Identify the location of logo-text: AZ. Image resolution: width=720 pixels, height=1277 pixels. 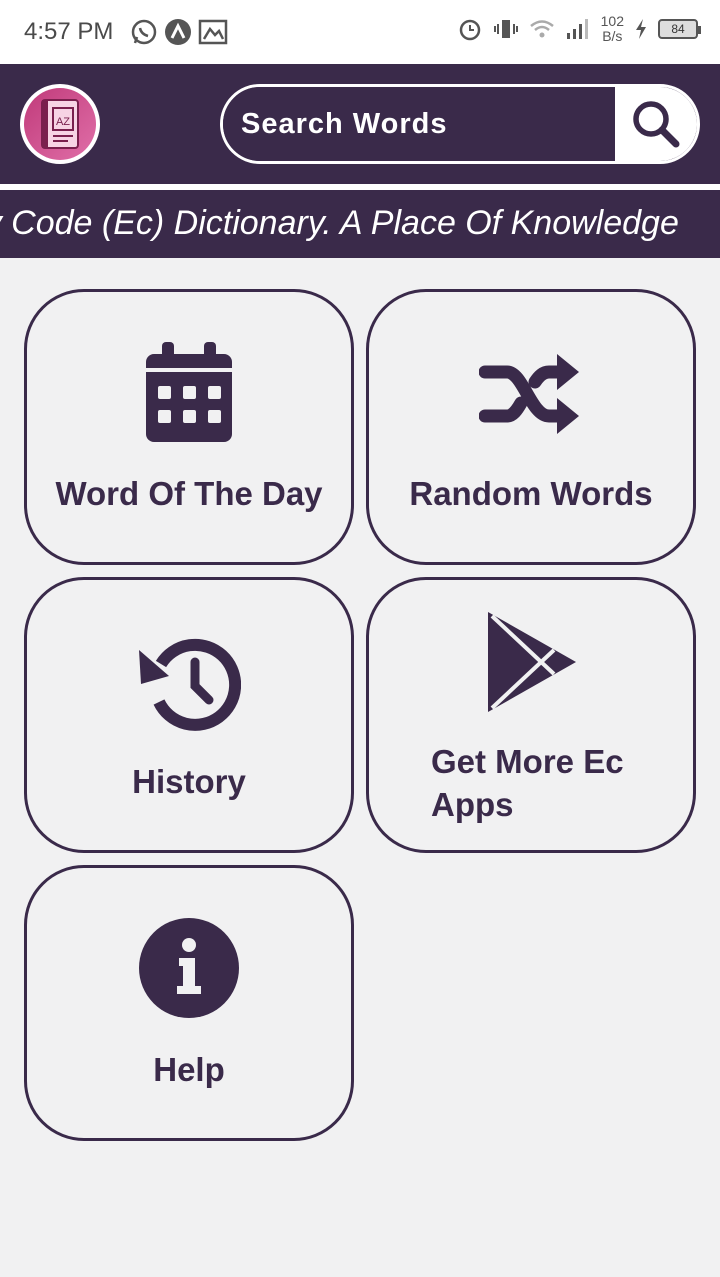
(63, 122).